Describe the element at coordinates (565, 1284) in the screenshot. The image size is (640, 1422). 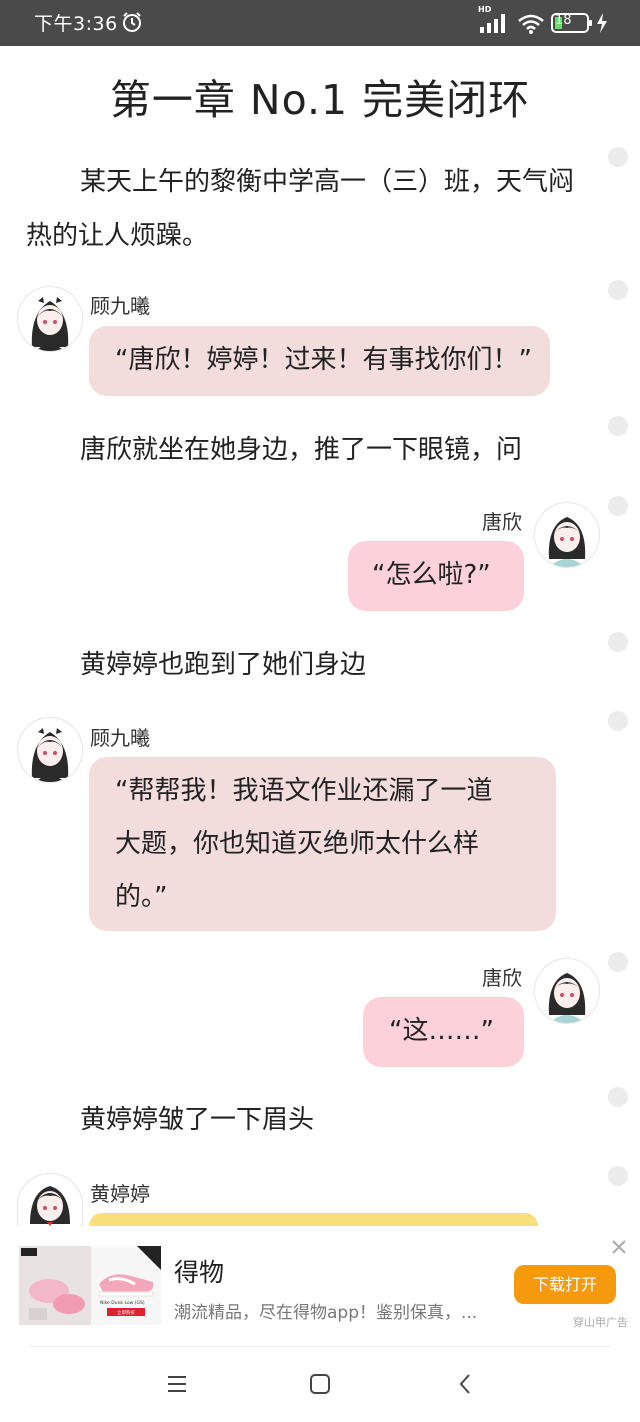
I see `ad-download-button: 下载打开` at that location.